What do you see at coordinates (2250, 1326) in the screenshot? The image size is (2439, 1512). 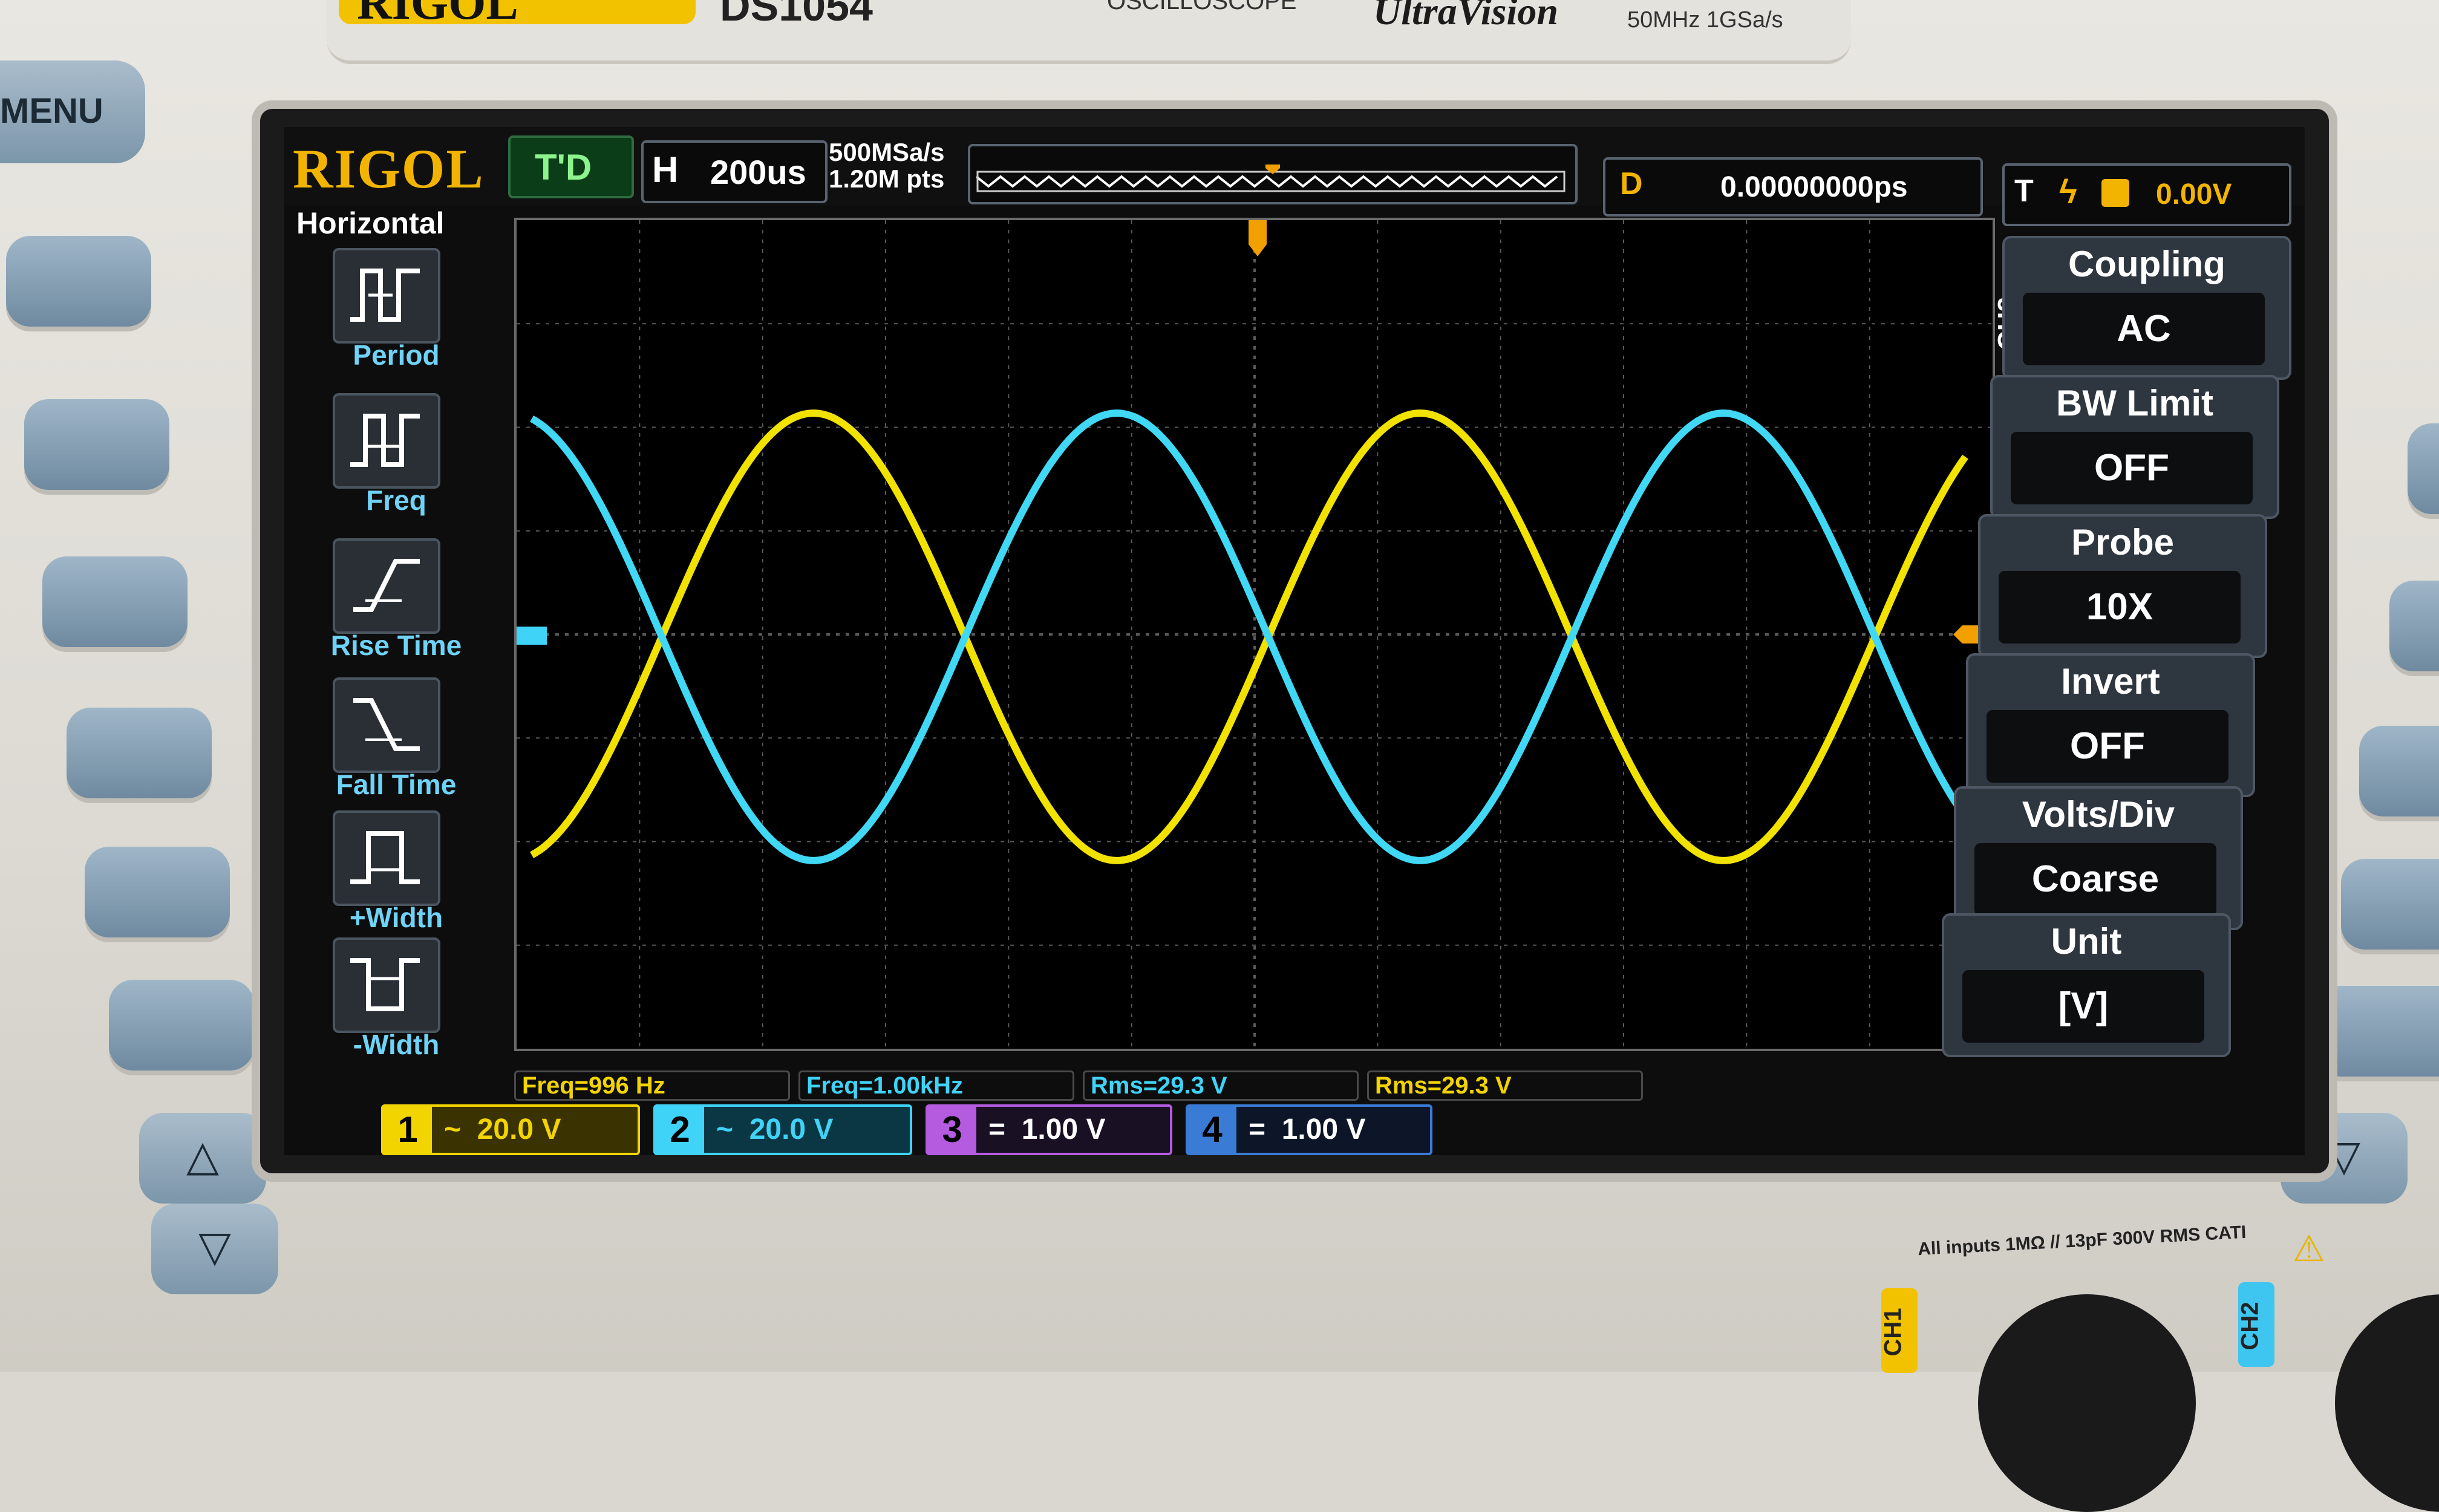 I see `ch2-label-text: CH2` at bounding box center [2250, 1326].